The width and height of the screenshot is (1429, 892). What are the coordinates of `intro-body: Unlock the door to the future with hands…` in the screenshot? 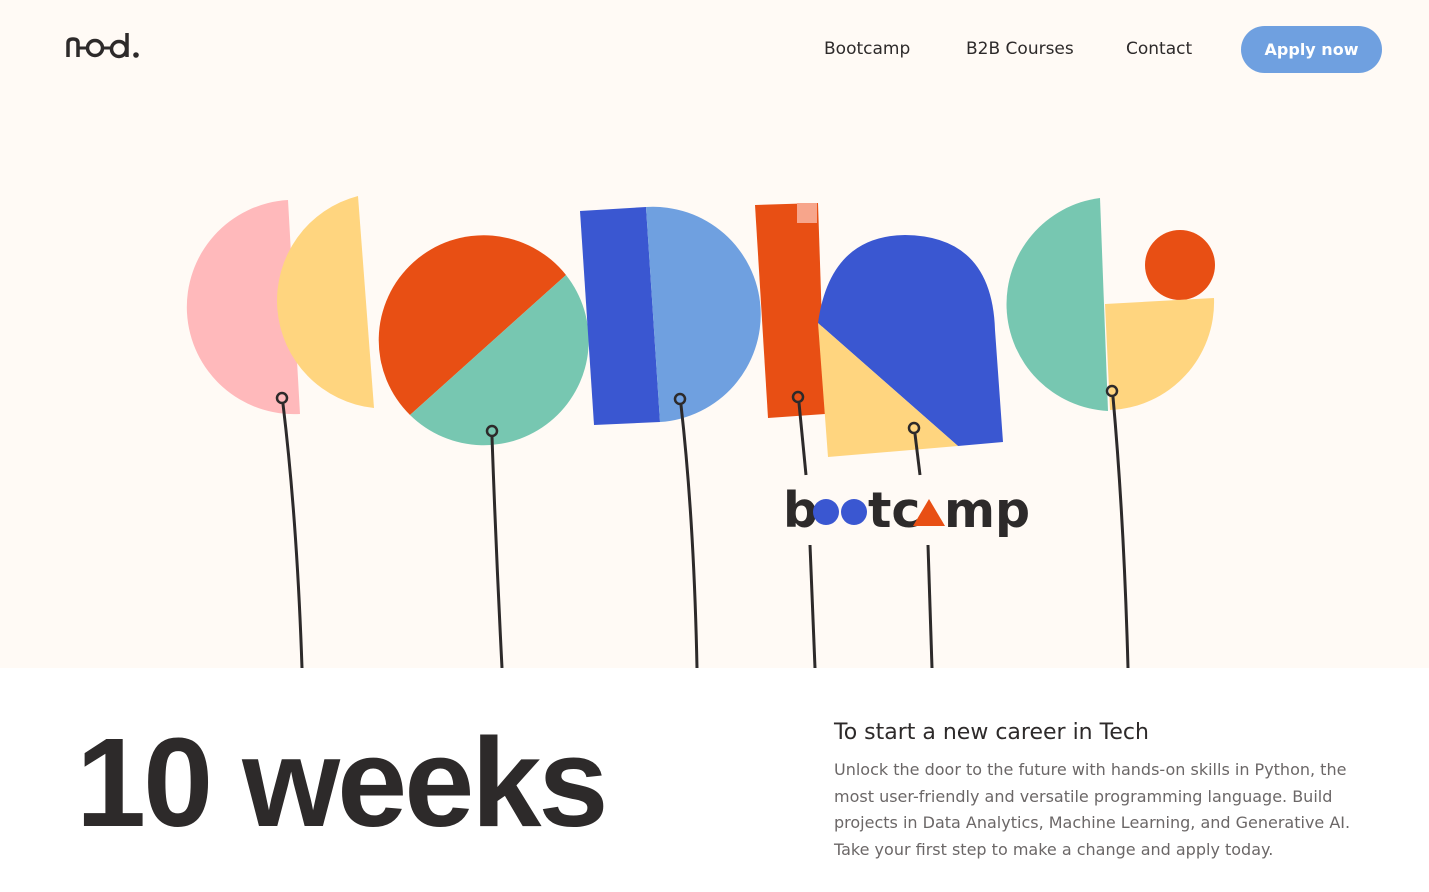 It's located at (1092, 809).